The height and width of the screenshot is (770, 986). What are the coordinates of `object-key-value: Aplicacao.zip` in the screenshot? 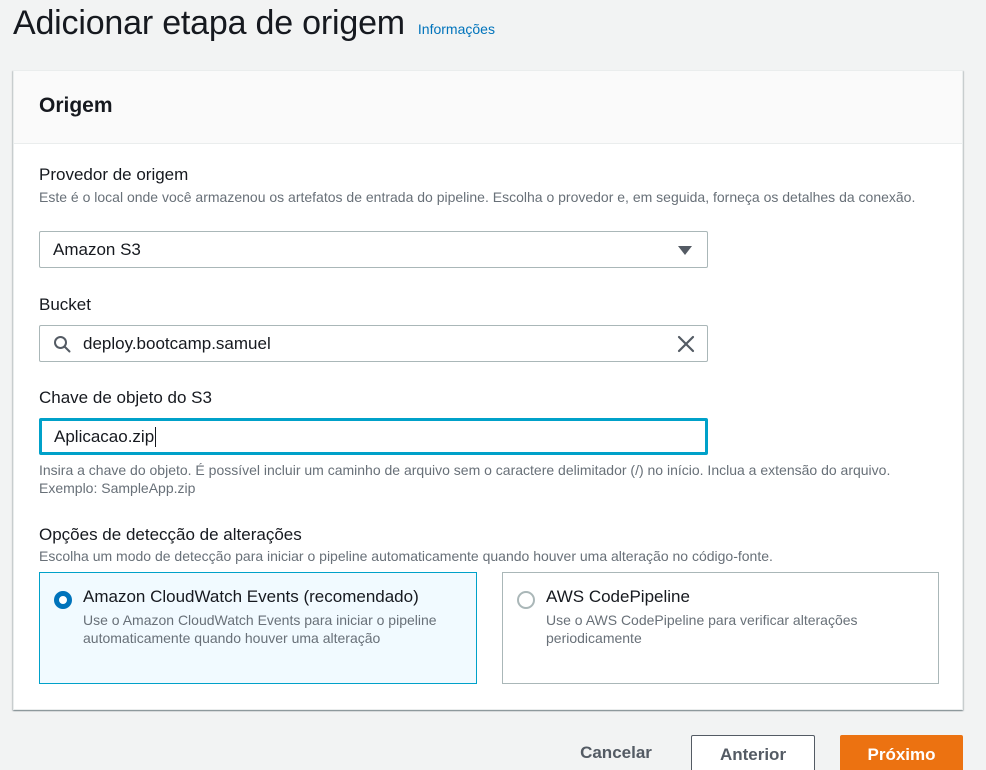 It's located at (104, 436).